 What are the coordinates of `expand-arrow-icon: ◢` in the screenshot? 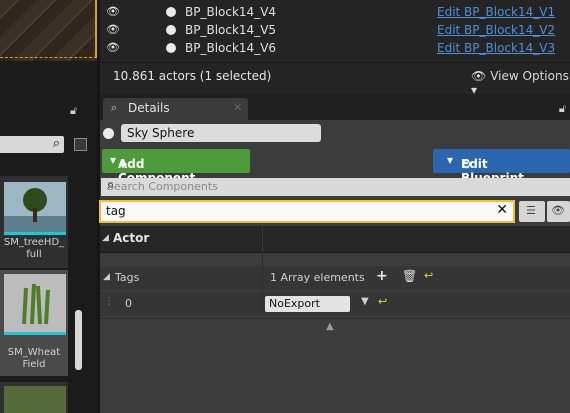 It's located at (106, 277).